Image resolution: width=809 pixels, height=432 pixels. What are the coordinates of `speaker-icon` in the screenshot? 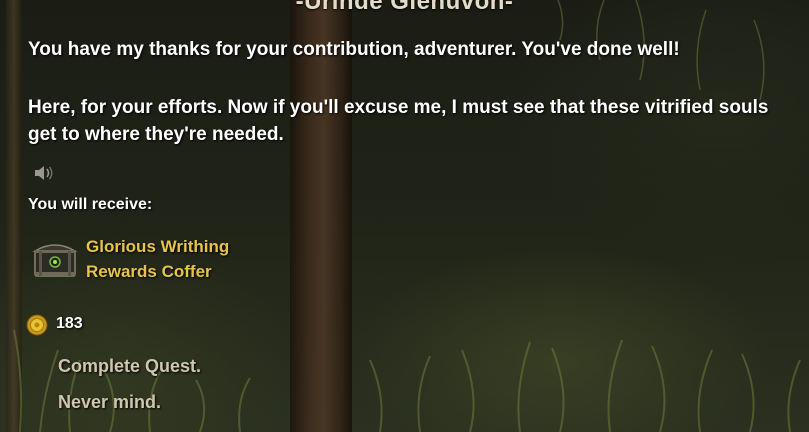 It's located at (43, 173).